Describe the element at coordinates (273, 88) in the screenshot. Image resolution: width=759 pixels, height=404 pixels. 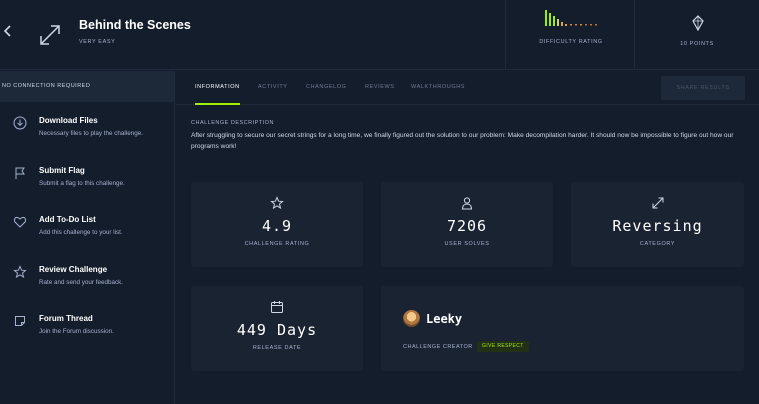
I see `tab-activity: ACTIVITY` at that location.